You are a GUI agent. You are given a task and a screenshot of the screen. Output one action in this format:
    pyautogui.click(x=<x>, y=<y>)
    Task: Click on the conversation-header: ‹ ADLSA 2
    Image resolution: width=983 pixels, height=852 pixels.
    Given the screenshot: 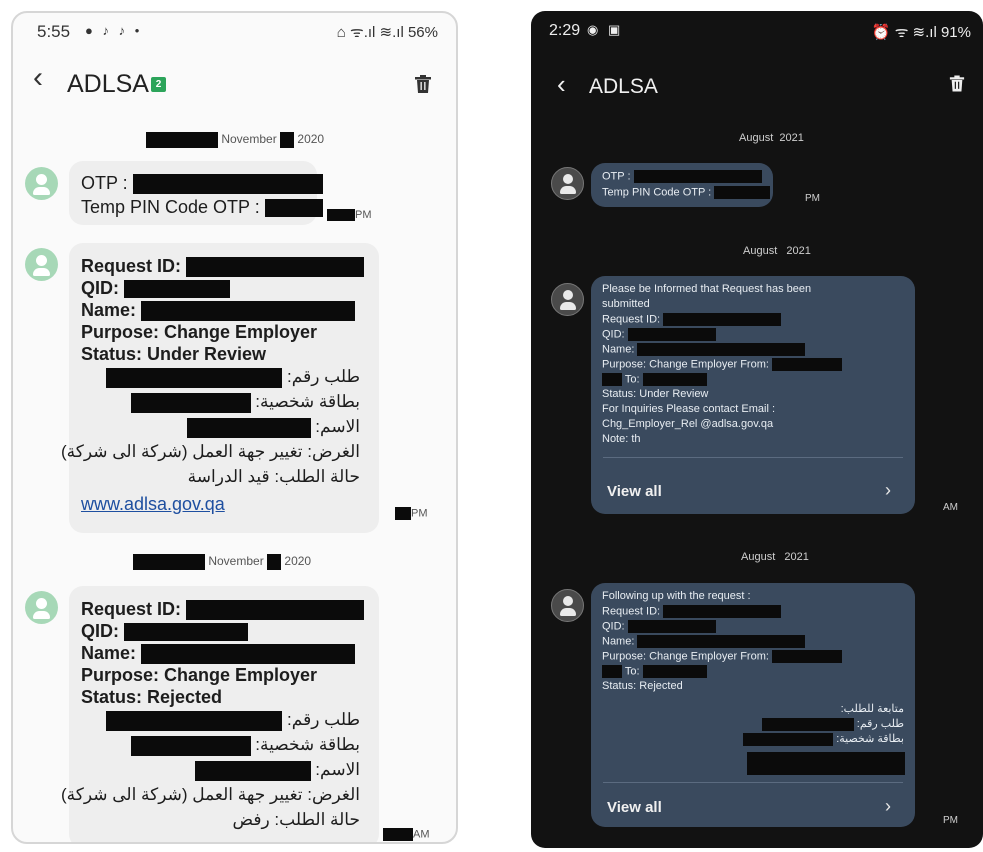 What is the action you would take?
    pyautogui.click(x=234, y=79)
    